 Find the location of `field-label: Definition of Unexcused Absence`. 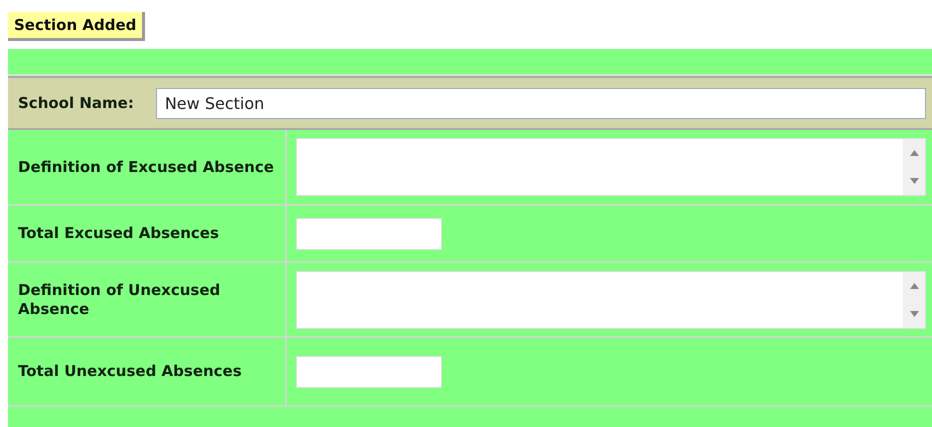

field-label: Definition of Unexcused Absence is located at coordinates (120, 299).